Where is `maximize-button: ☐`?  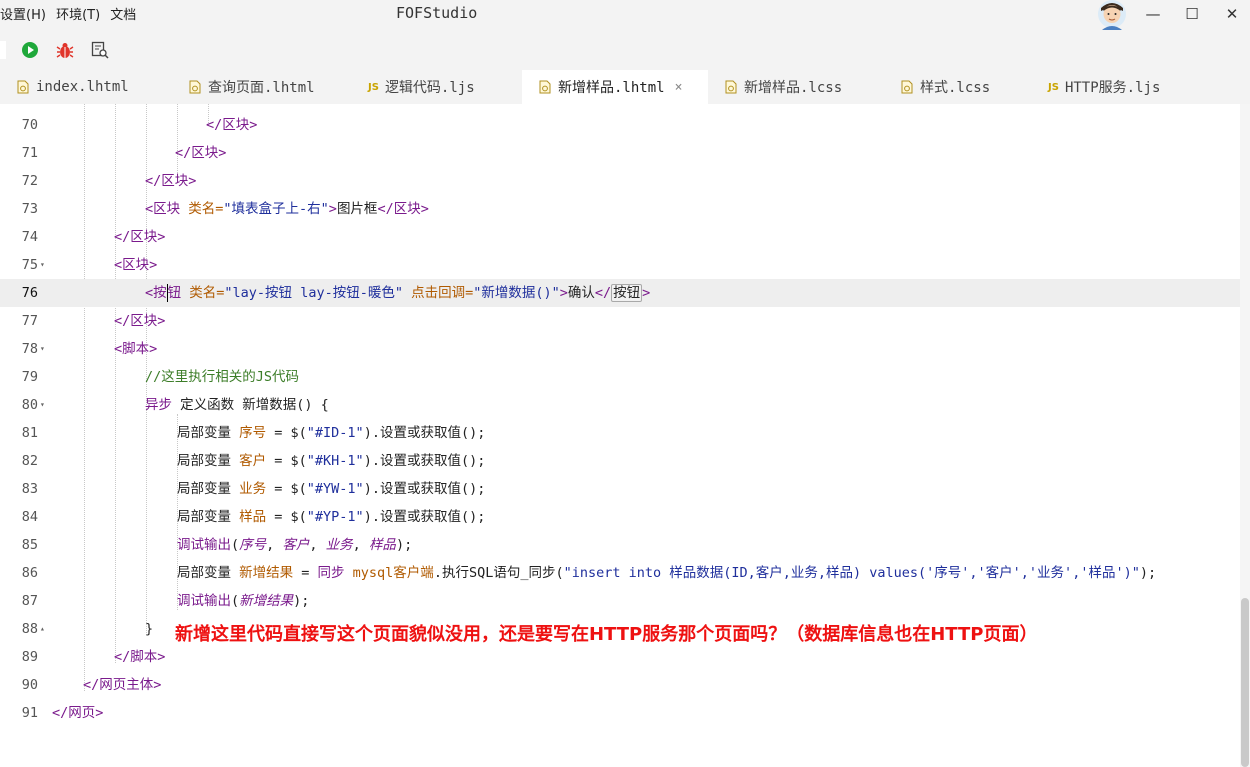
maximize-button: ☐ is located at coordinates (1192, 14).